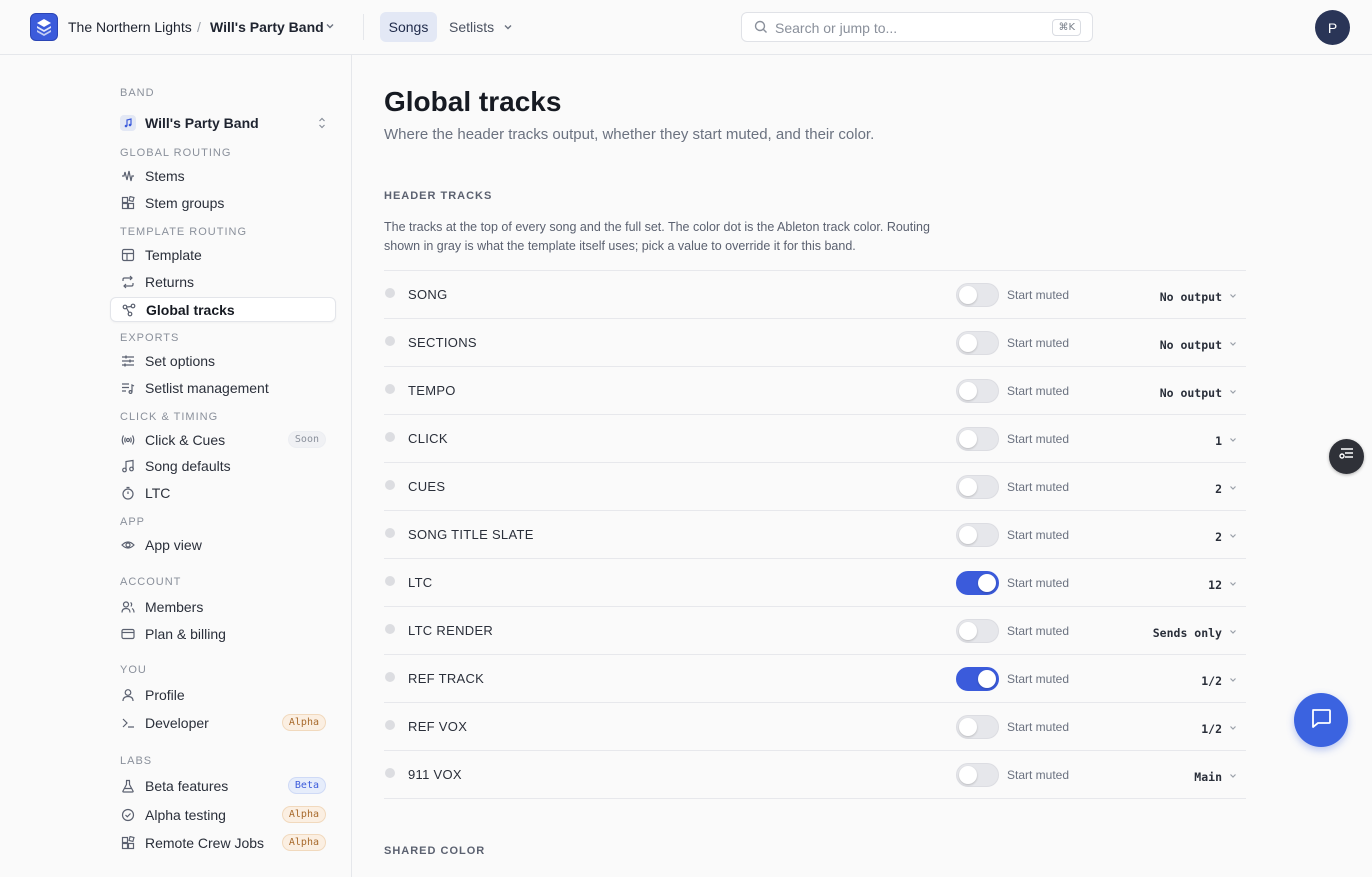 The width and height of the screenshot is (1372, 877). I want to click on output-value: Sends only, so click(1187, 633).